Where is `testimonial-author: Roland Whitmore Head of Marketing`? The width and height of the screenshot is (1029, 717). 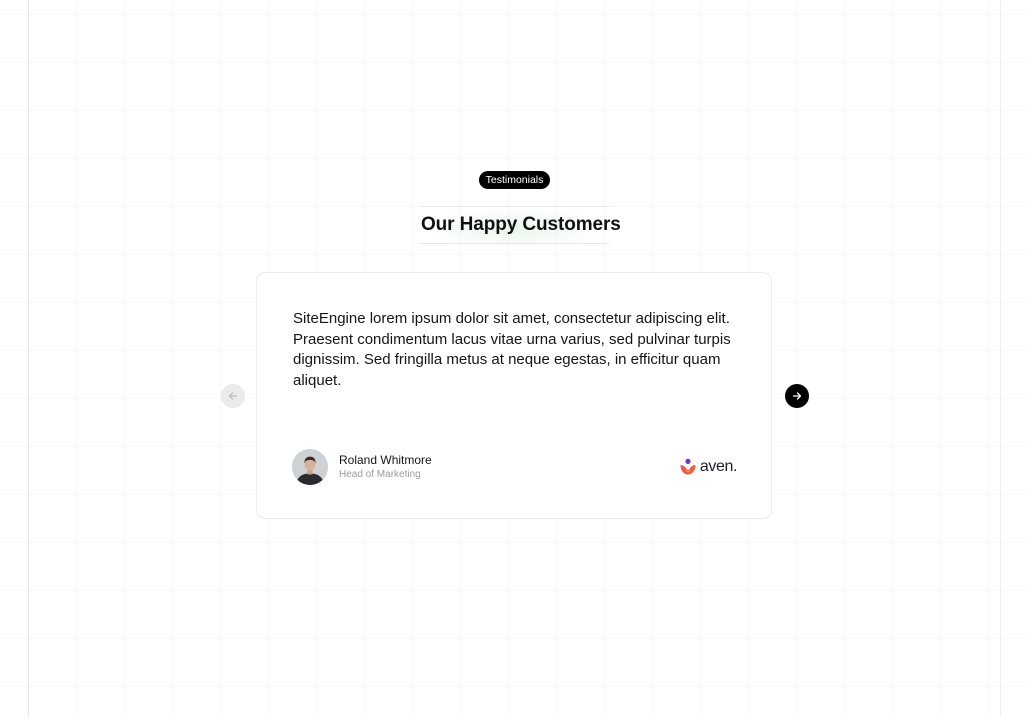 testimonial-author: Roland Whitmore Head of Marketing is located at coordinates (362, 467).